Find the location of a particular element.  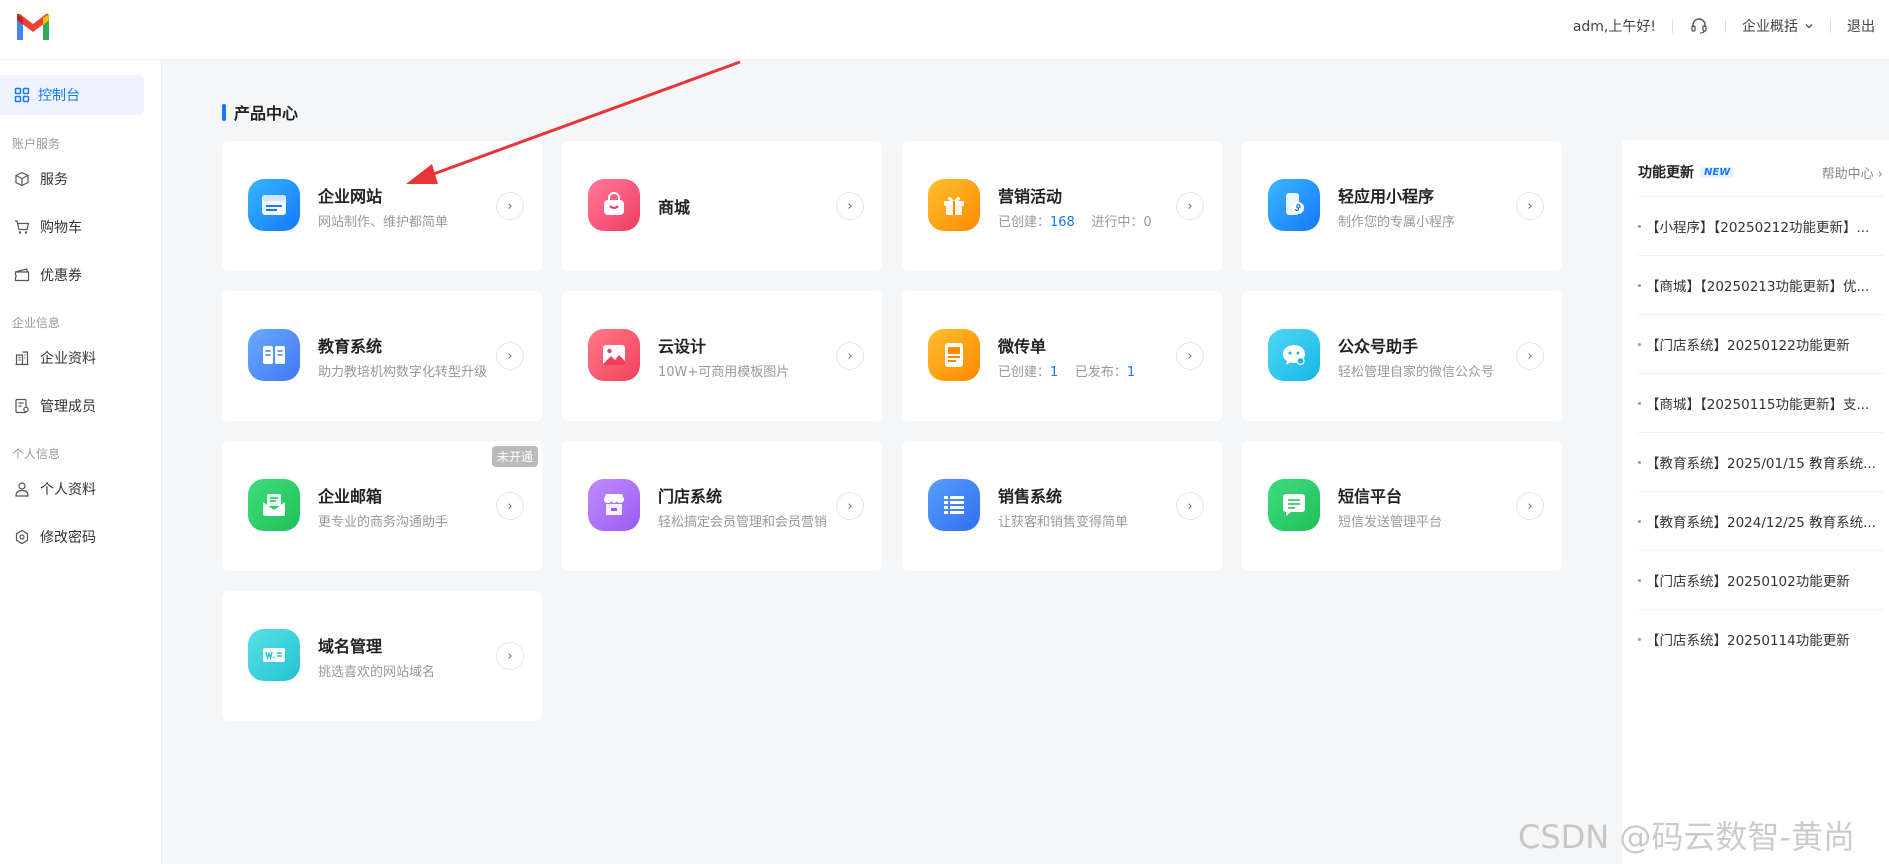

updates-header: 功能更新 NEW 帮助中心 › is located at coordinates (1760, 172).